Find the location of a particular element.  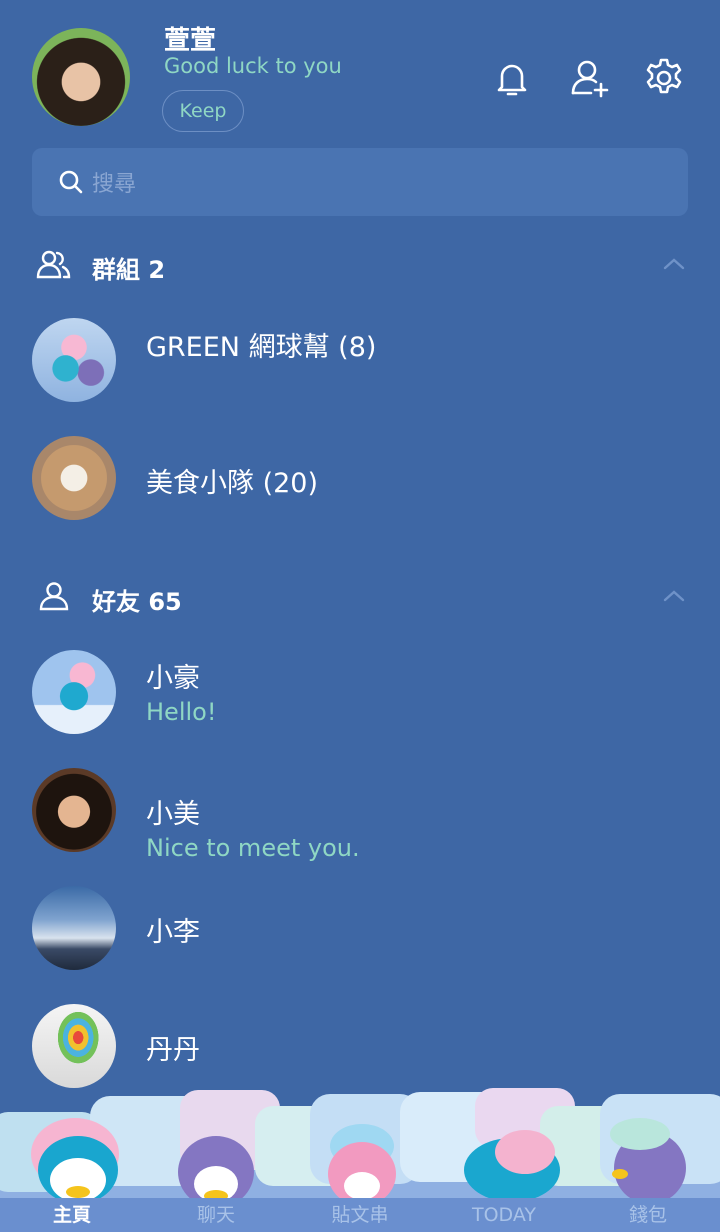

group-row: 美食小隊 (20) is located at coordinates (360, 478).